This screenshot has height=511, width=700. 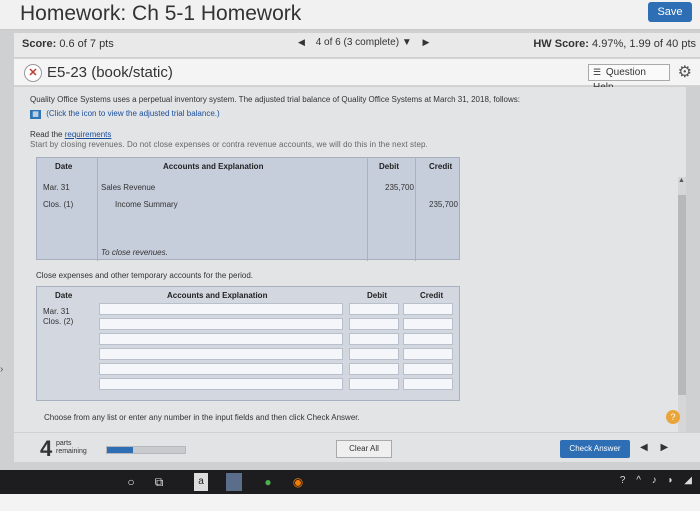 I want to click on volume-icon: ♪, so click(x=654, y=480).